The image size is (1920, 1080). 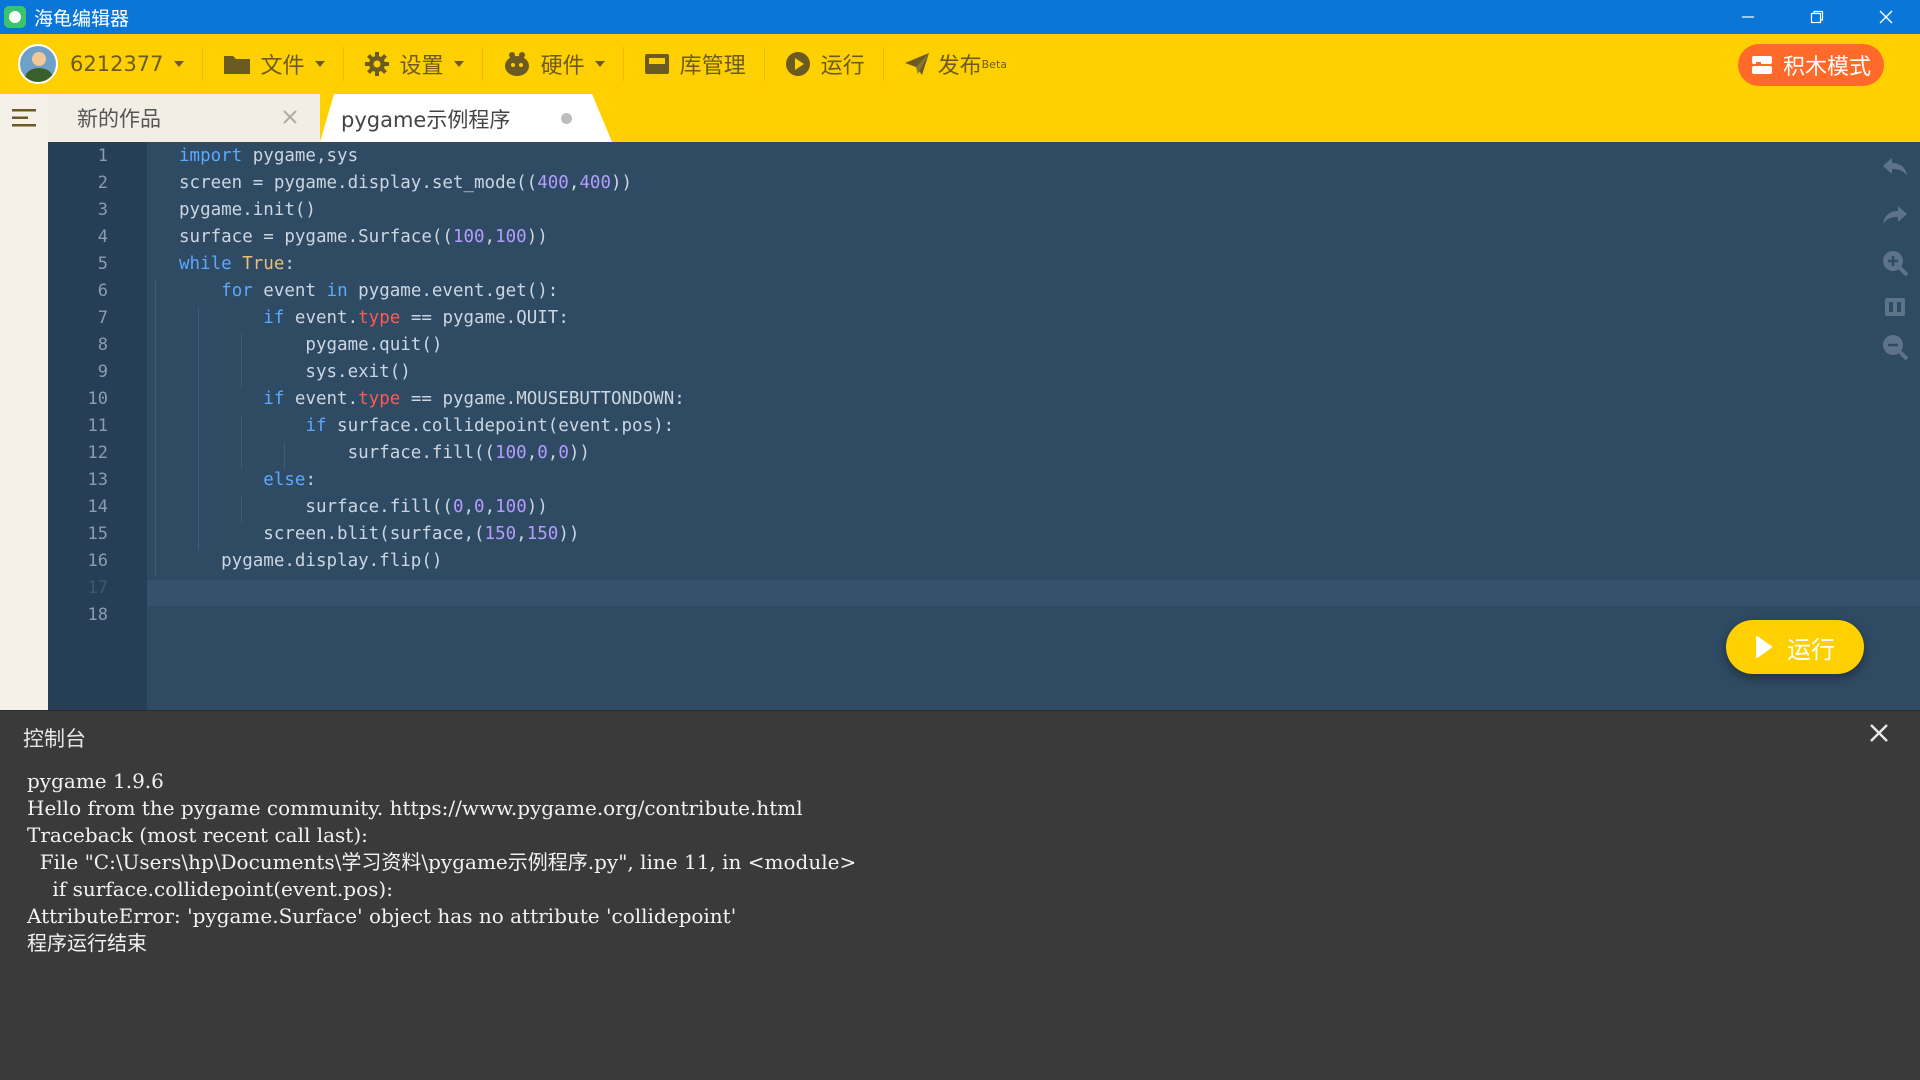 I want to click on code-line: pygame.quit(), so click(x=310, y=345).